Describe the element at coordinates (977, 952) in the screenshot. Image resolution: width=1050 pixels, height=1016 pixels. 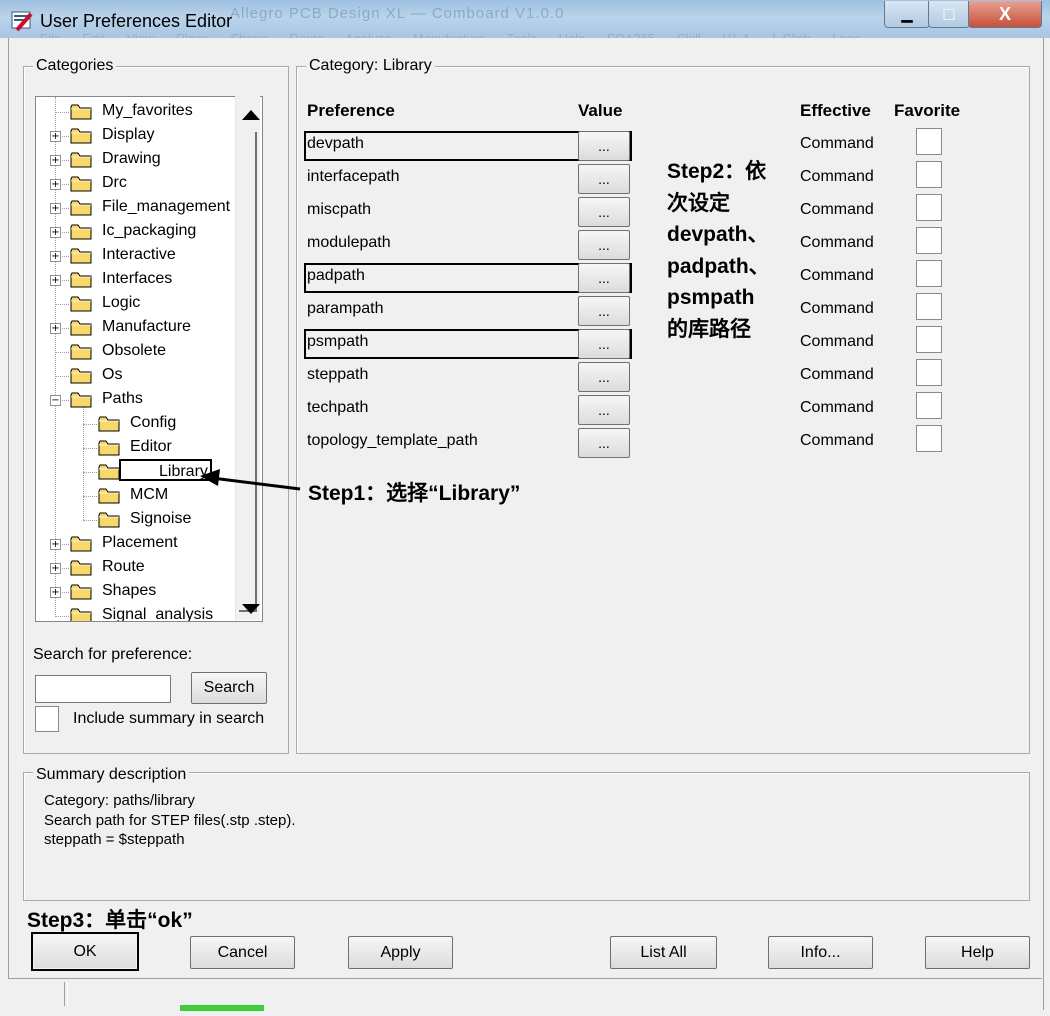
I see `help-button: Help` at that location.